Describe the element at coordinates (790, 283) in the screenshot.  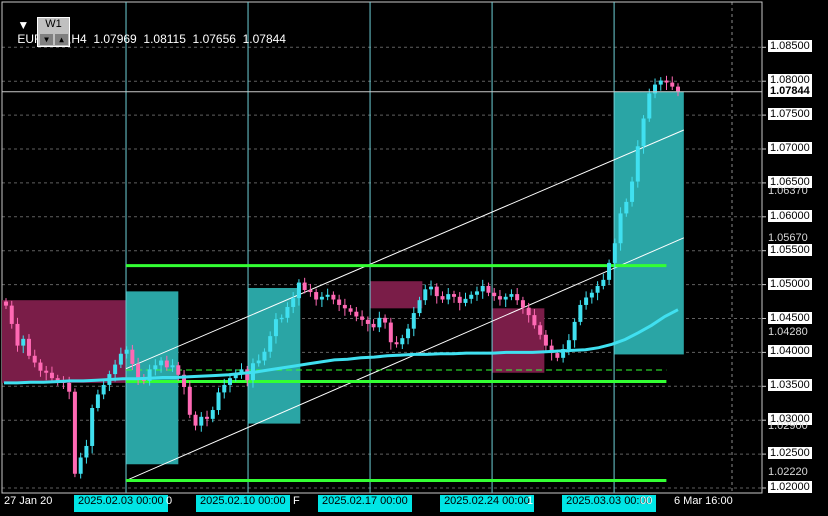
I see `price-label: 1.05000` at that location.